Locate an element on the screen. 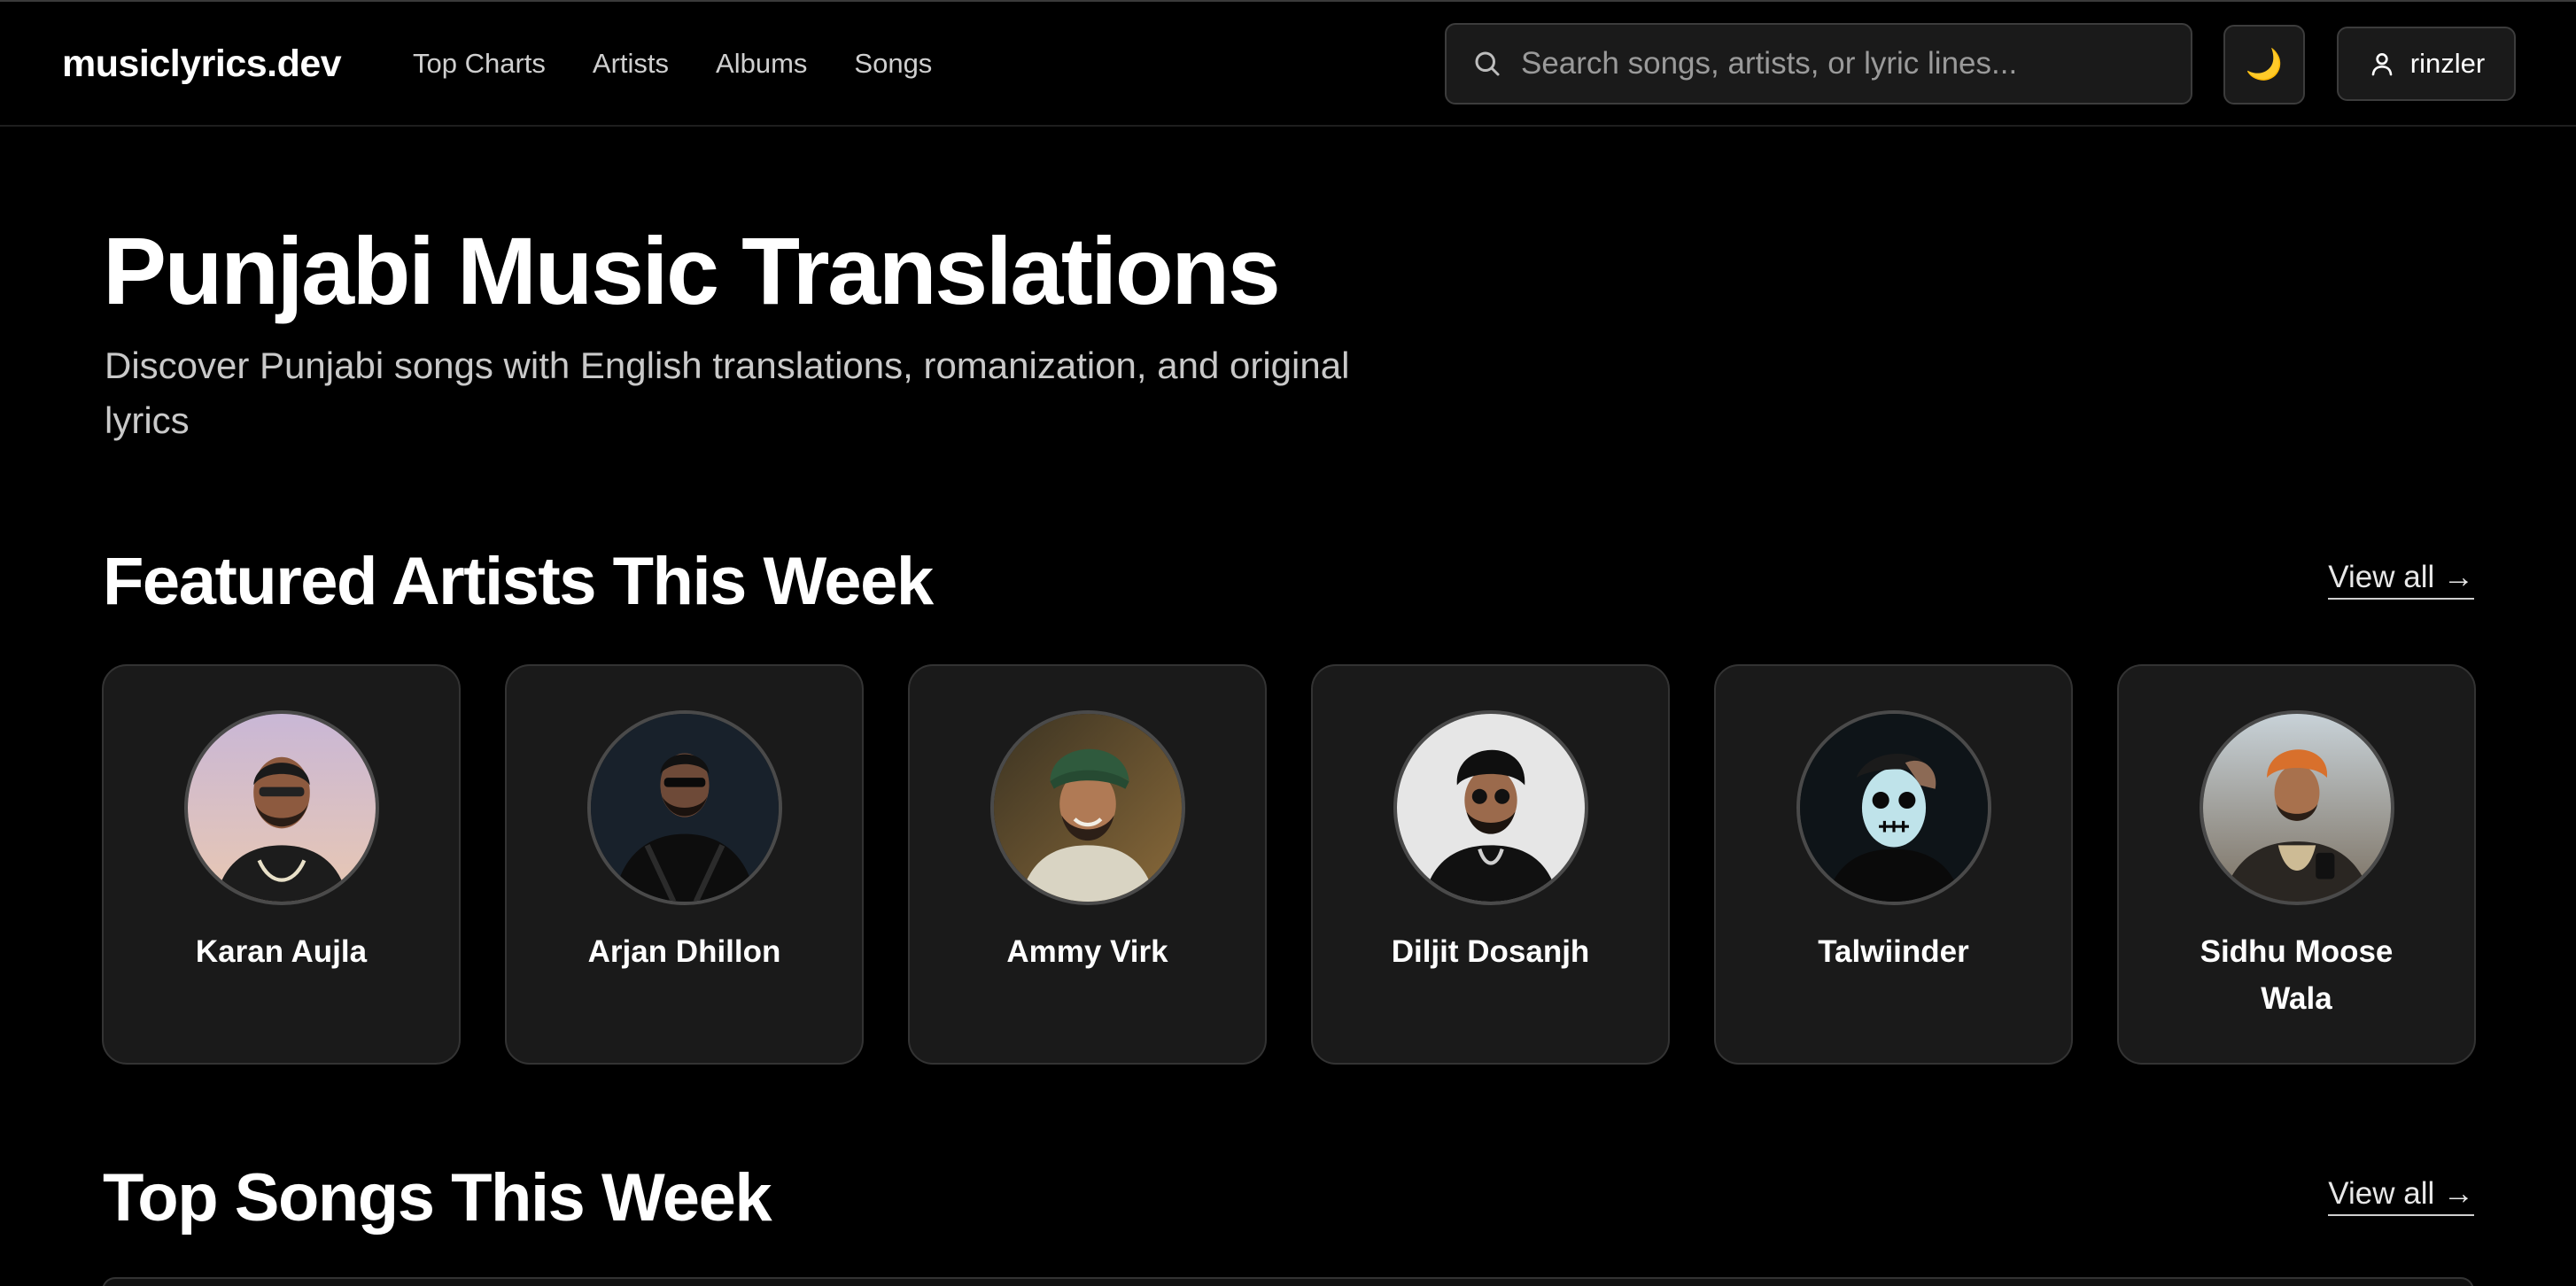 The image size is (2576, 1286). artist-name: Sidhu Moose Wala is located at coordinates (2297, 975).